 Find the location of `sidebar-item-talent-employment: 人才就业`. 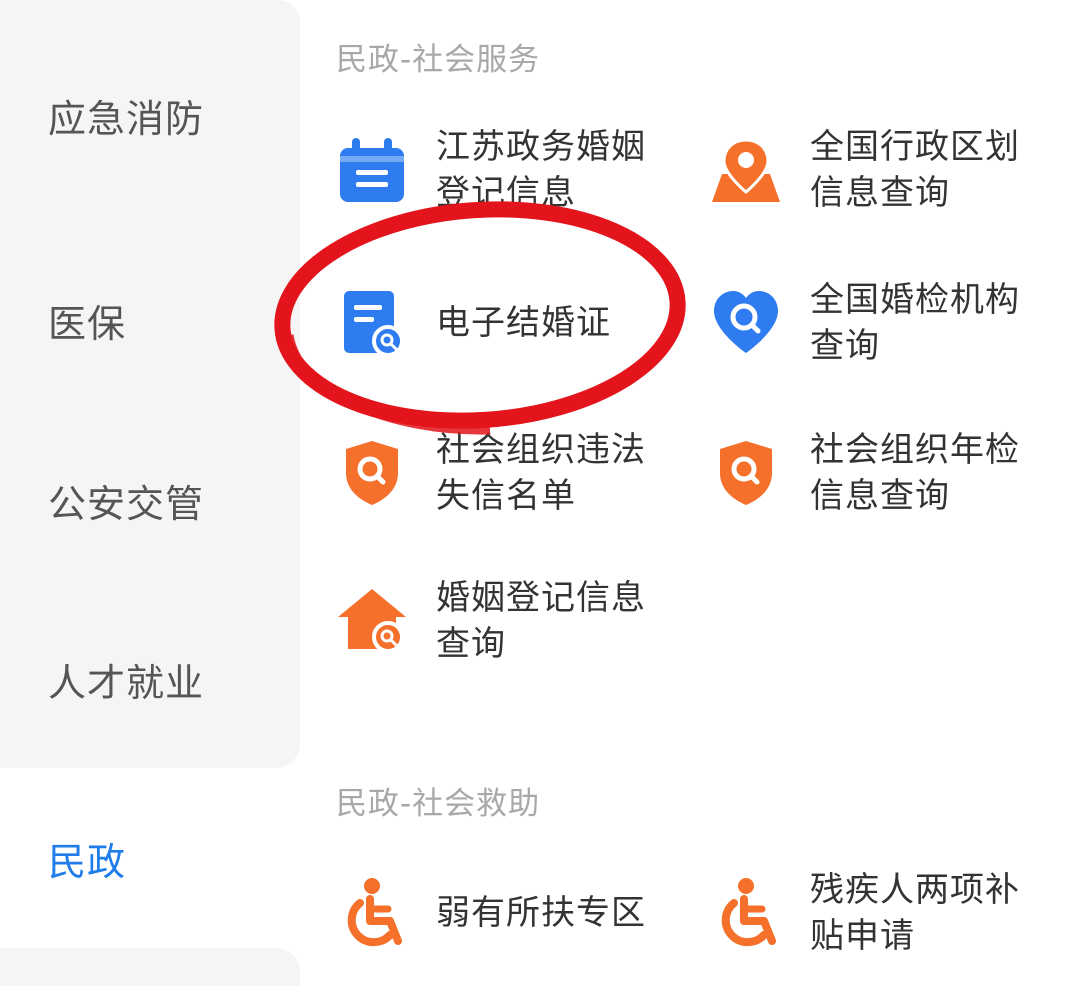

sidebar-item-talent-employment: 人才就业 is located at coordinates (150, 679).